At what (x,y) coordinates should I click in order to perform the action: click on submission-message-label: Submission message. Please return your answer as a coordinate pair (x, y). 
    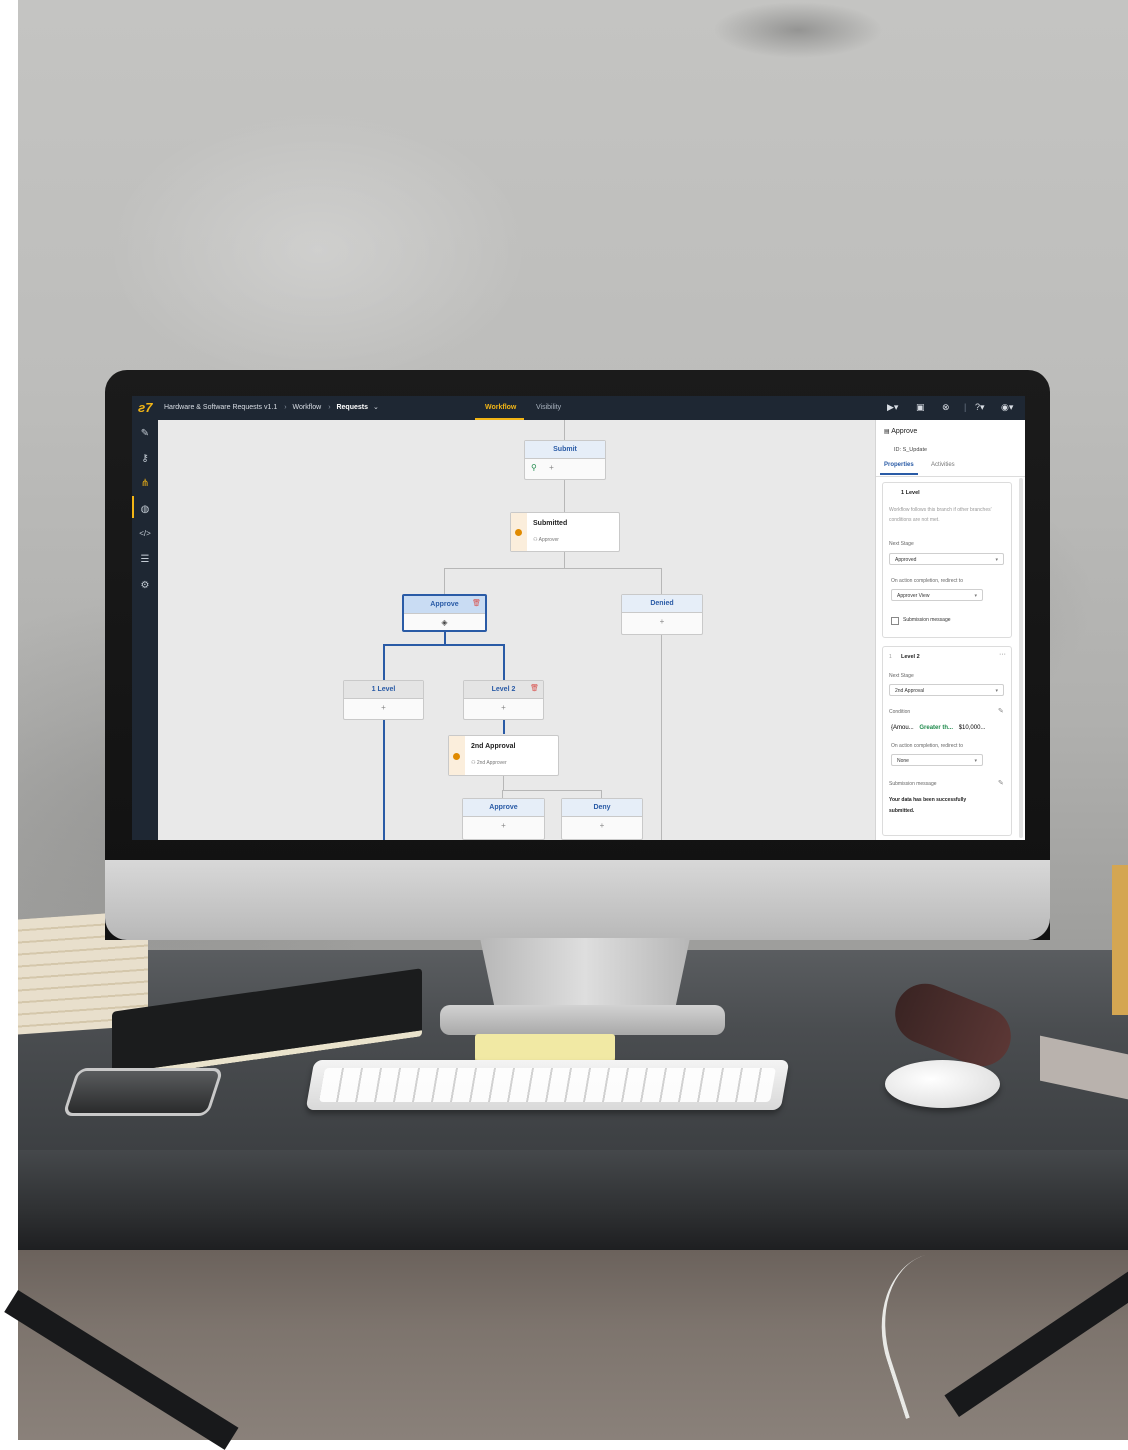
    Looking at the image, I should click on (913, 784).